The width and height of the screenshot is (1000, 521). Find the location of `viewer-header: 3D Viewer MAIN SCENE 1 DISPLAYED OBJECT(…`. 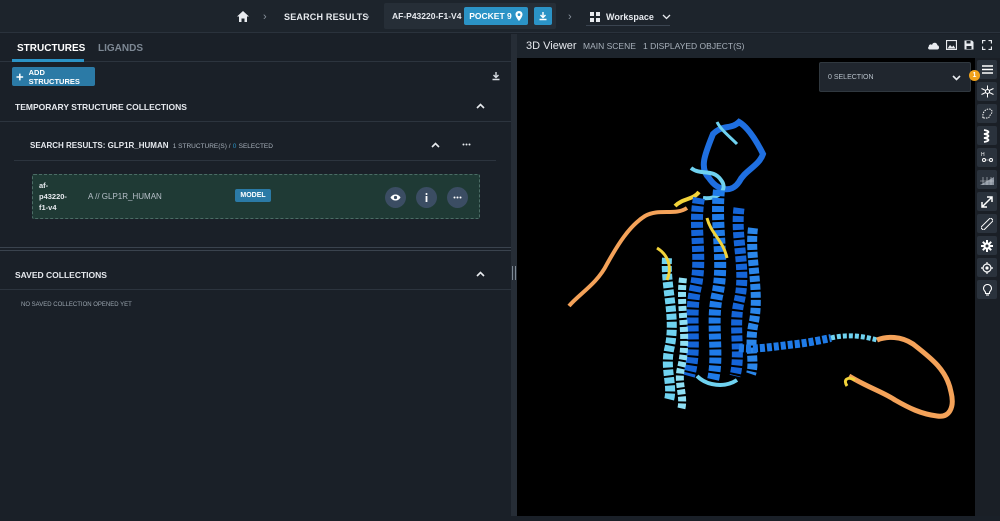

viewer-header: 3D Viewer MAIN SCENE 1 DISPLAYED OBJECT(… is located at coordinates (758, 46).